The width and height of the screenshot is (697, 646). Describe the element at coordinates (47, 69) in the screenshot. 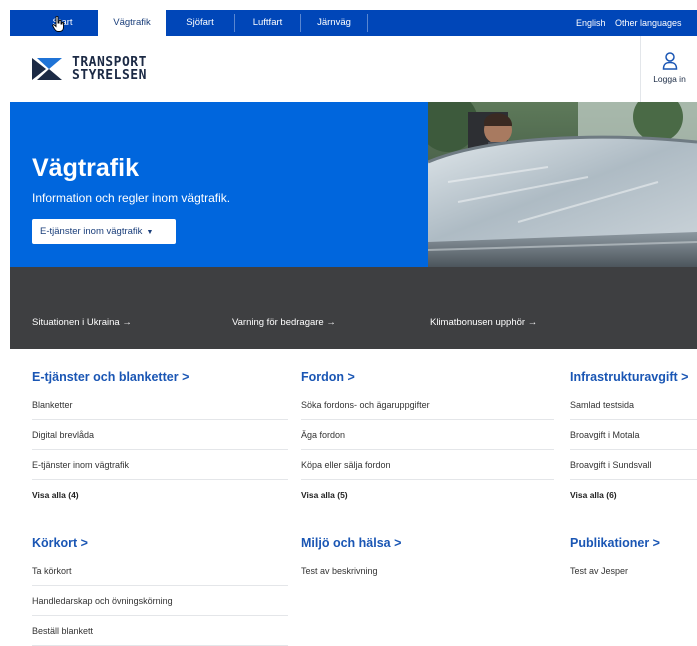

I see `transportstyrelsen-logo-icon` at that location.